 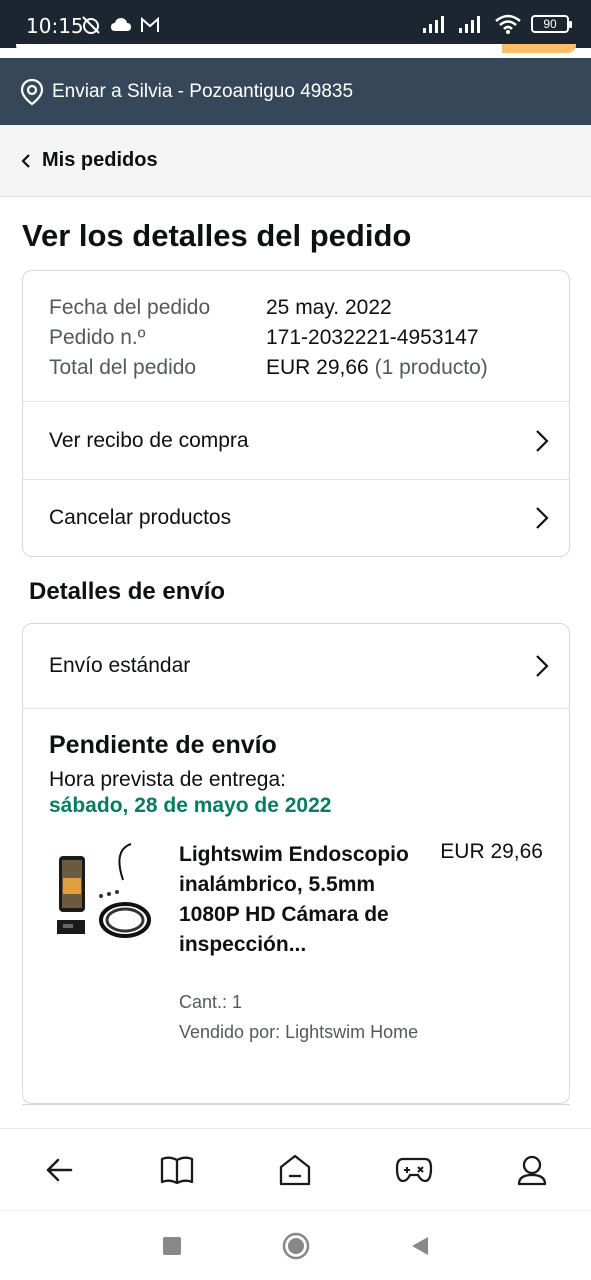 I want to click on order-total-value: EUR 29,66 (1 producto), so click(x=377, y=368).